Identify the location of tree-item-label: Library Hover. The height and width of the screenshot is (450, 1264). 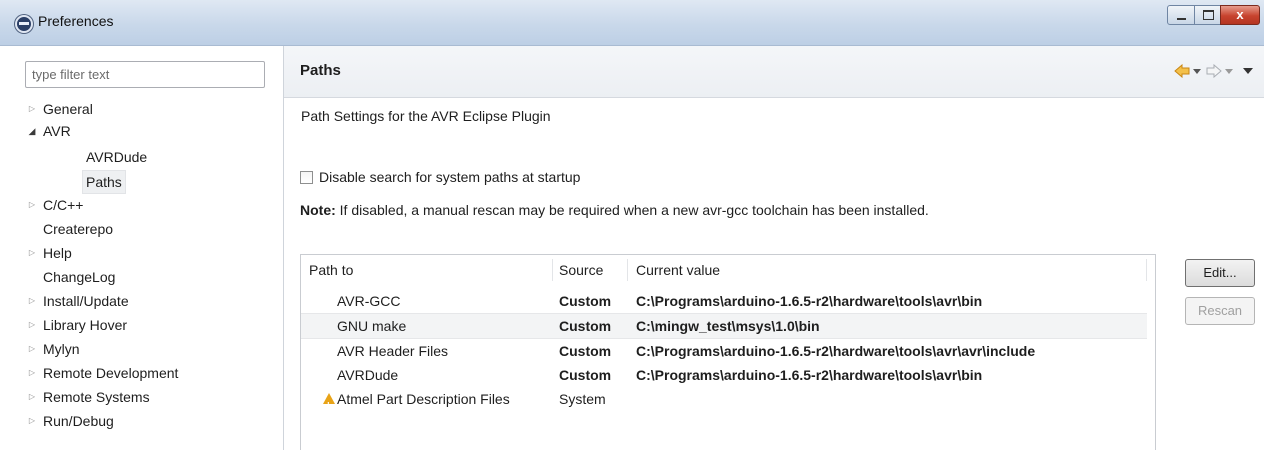
(85, 325).